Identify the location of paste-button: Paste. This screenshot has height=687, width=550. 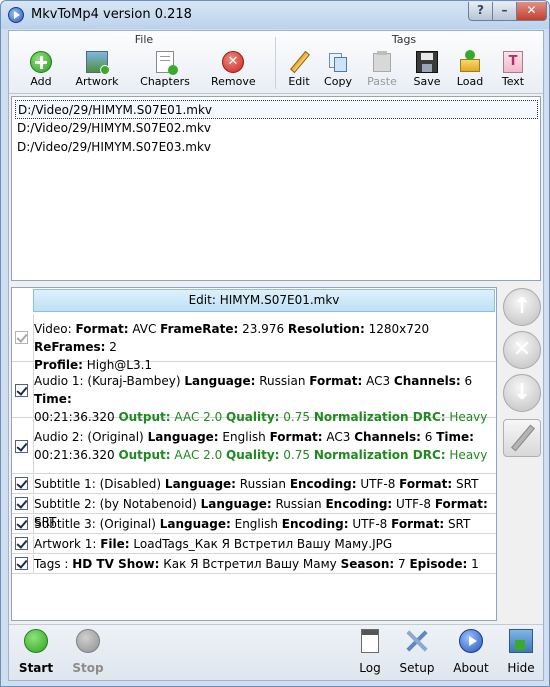
(382, 71).